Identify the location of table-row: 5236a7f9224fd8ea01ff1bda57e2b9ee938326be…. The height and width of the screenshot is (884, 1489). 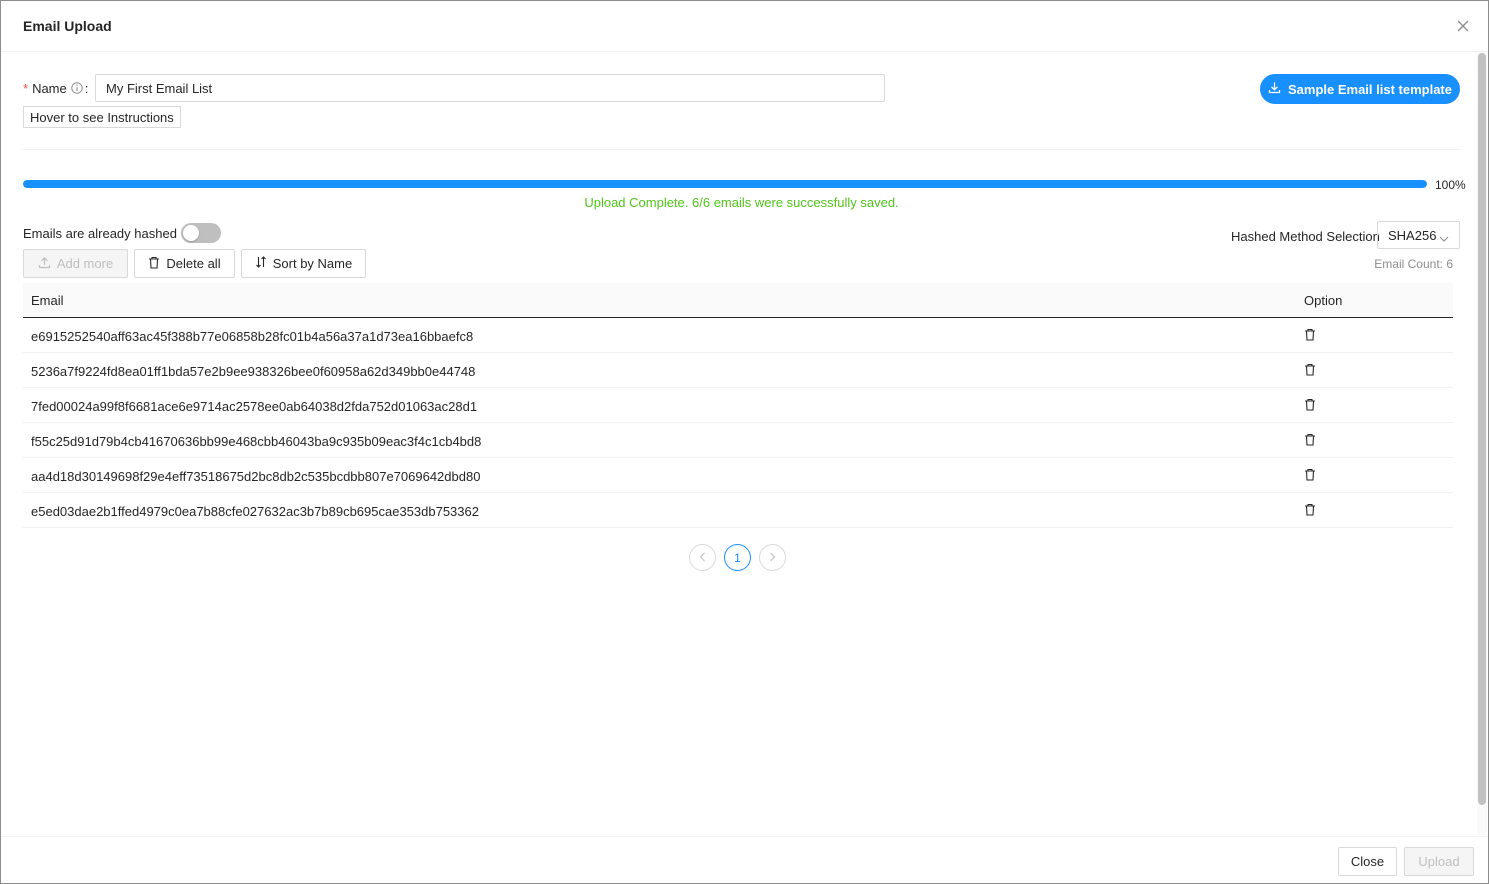
(738, 370).